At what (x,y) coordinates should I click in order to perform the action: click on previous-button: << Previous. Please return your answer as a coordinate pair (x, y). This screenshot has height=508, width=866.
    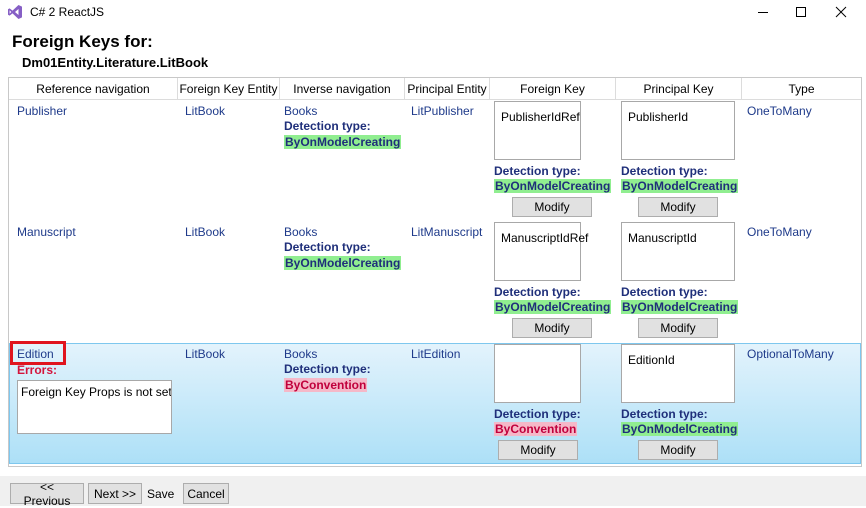
    Looking at the image, I should click on (47, 494).